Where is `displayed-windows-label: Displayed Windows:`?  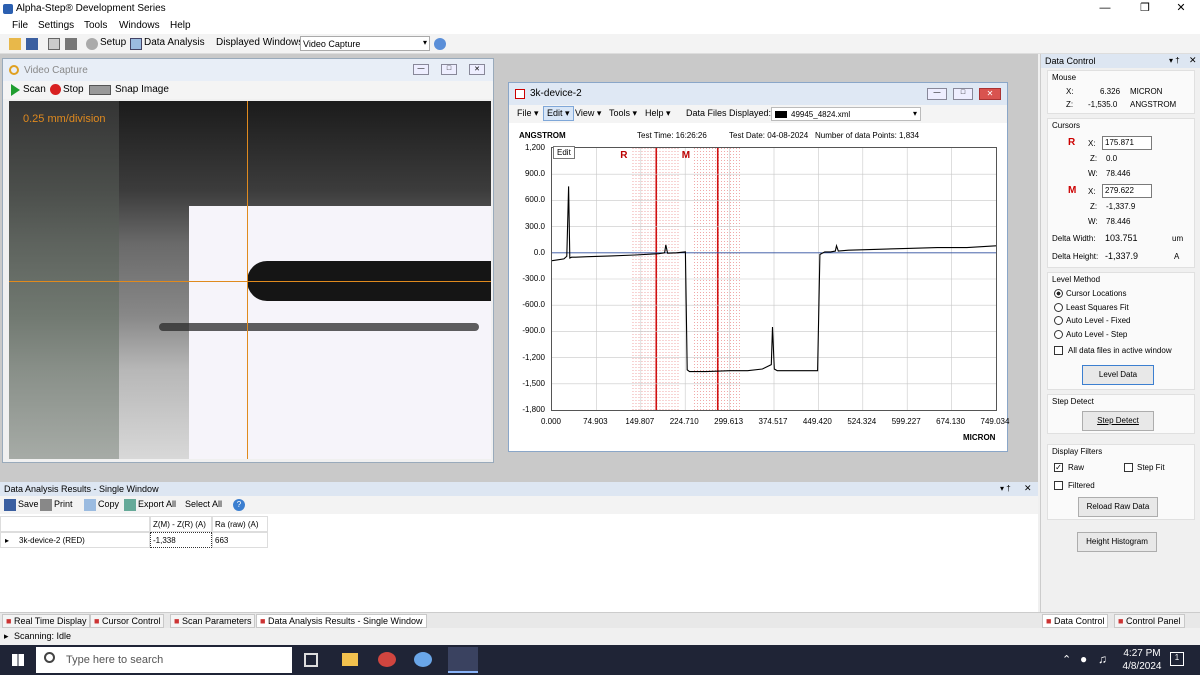 displayed-windows-label: Displayed Windows: is located at coordinates (261, 42).